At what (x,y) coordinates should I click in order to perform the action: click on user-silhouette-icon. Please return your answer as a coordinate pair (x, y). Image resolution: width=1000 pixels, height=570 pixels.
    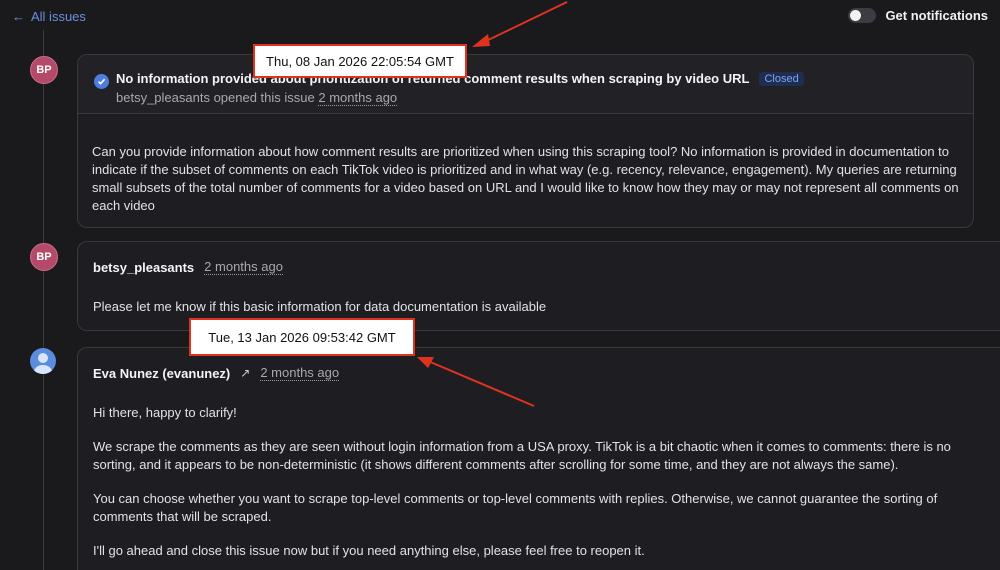
    Looking at the image, I should click on (43, 363).